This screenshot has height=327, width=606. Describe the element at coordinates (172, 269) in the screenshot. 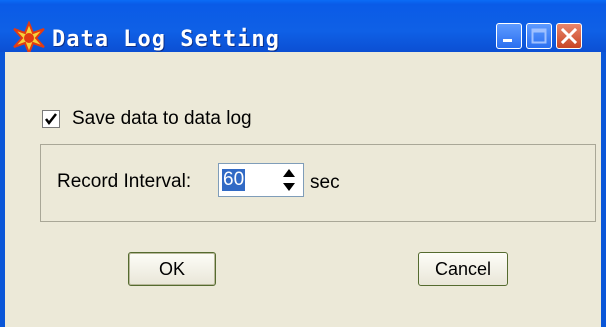

I see `ok-button: OK` at that location.